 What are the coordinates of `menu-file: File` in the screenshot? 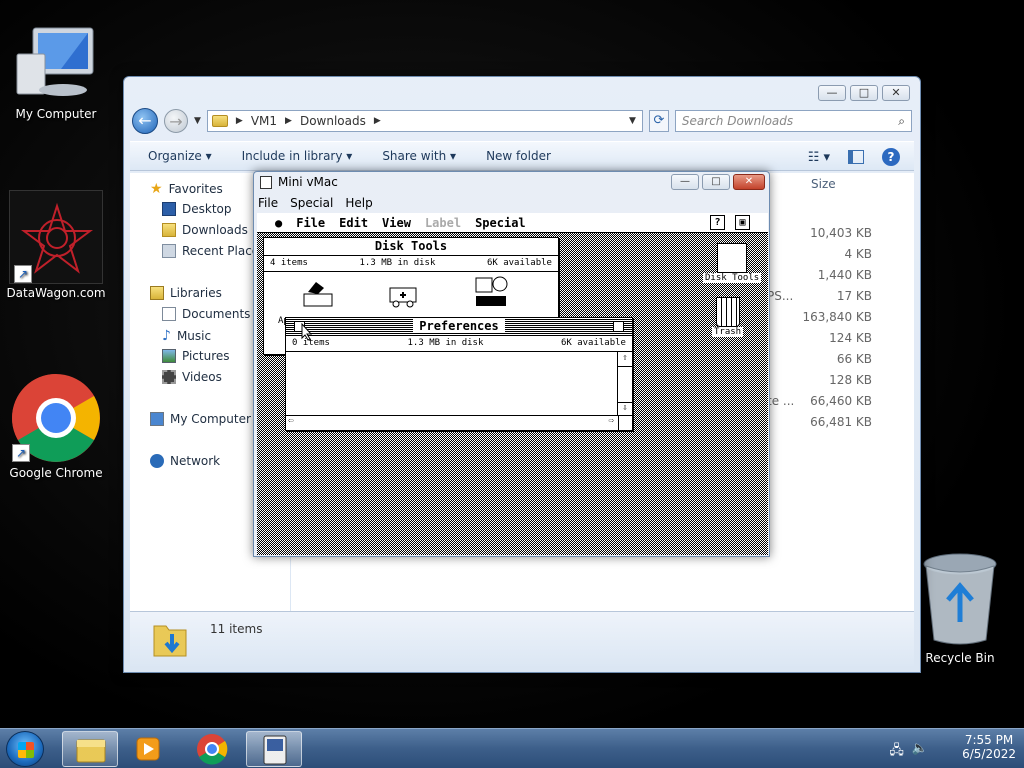 It's located at (268, 203).